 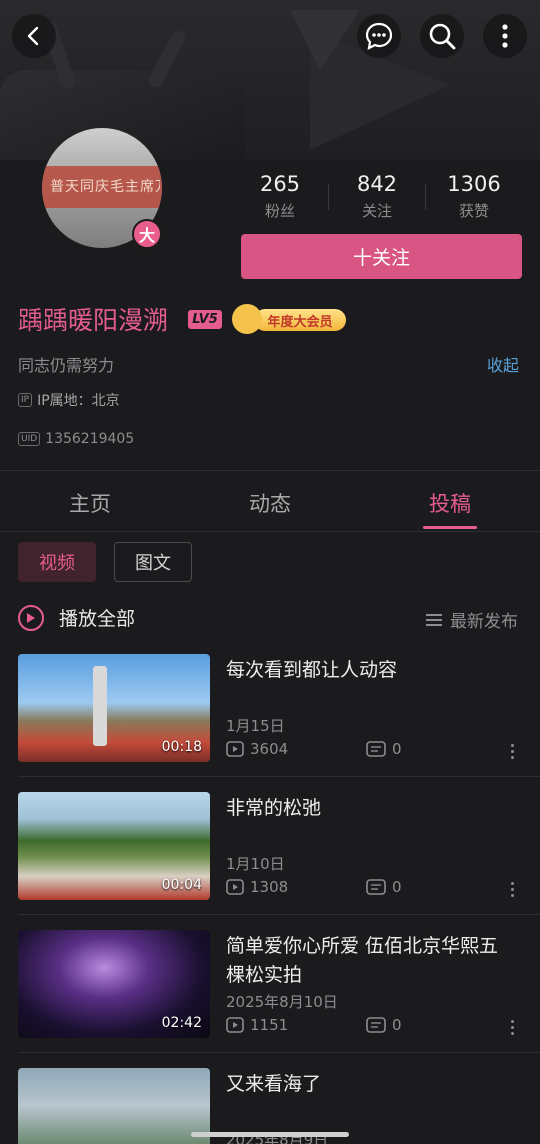 What do you see at coordinates (434, 619) in the screenshot?
I see `list-icon` at bounding box center [434, 619].